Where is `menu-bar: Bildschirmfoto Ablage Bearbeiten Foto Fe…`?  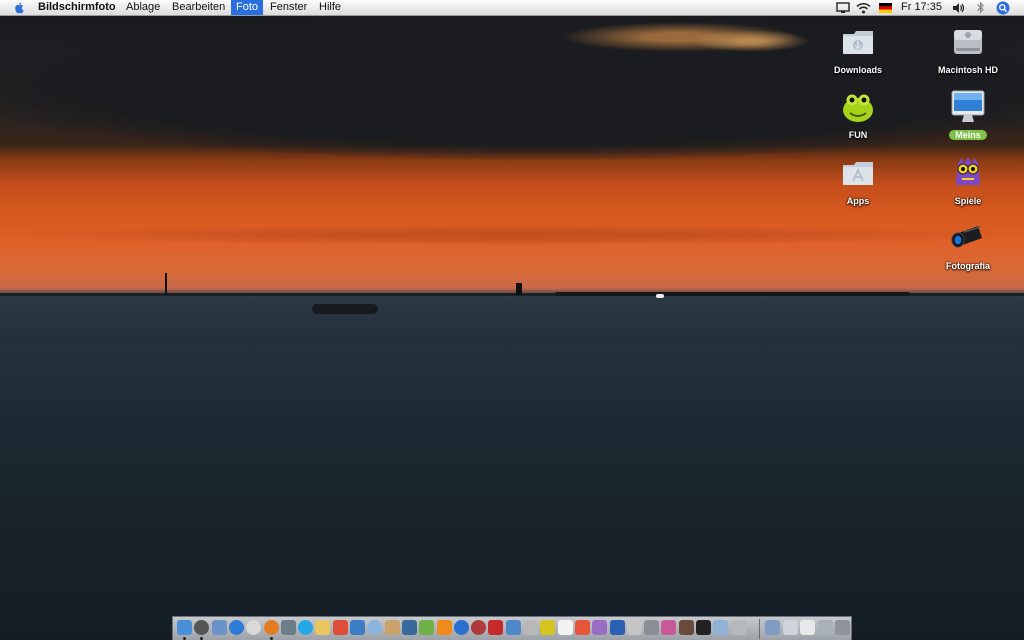 menu-bar: Bildschirmfoto Ablage Bearbeiten Foto Fe… is located at coordinates (512, 8).